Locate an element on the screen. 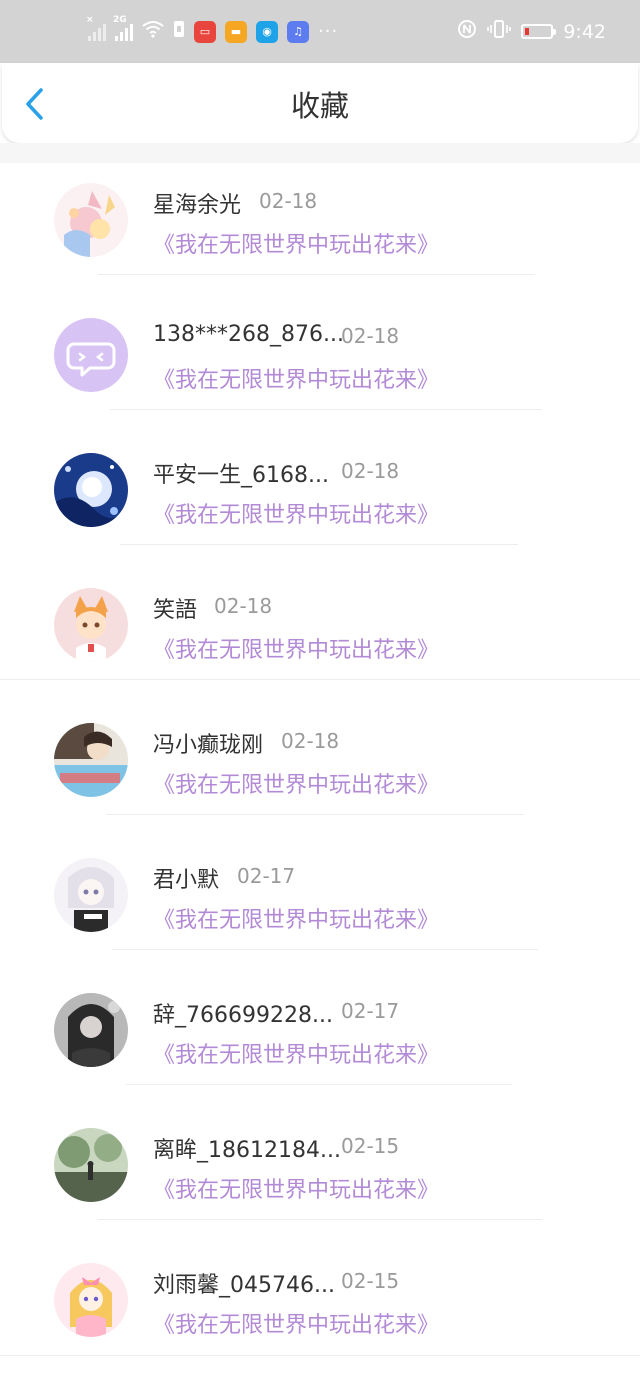 Image resolution: width=640 pixels, height=1387 pixels. more-notifications-icon: ··· is located at coordinates (328, 31).